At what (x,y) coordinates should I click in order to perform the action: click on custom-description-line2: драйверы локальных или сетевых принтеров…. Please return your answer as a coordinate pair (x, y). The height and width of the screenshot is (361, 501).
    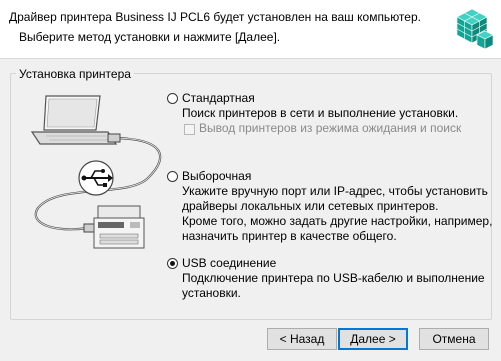
    Looking at the image, I should click on (310, 206).